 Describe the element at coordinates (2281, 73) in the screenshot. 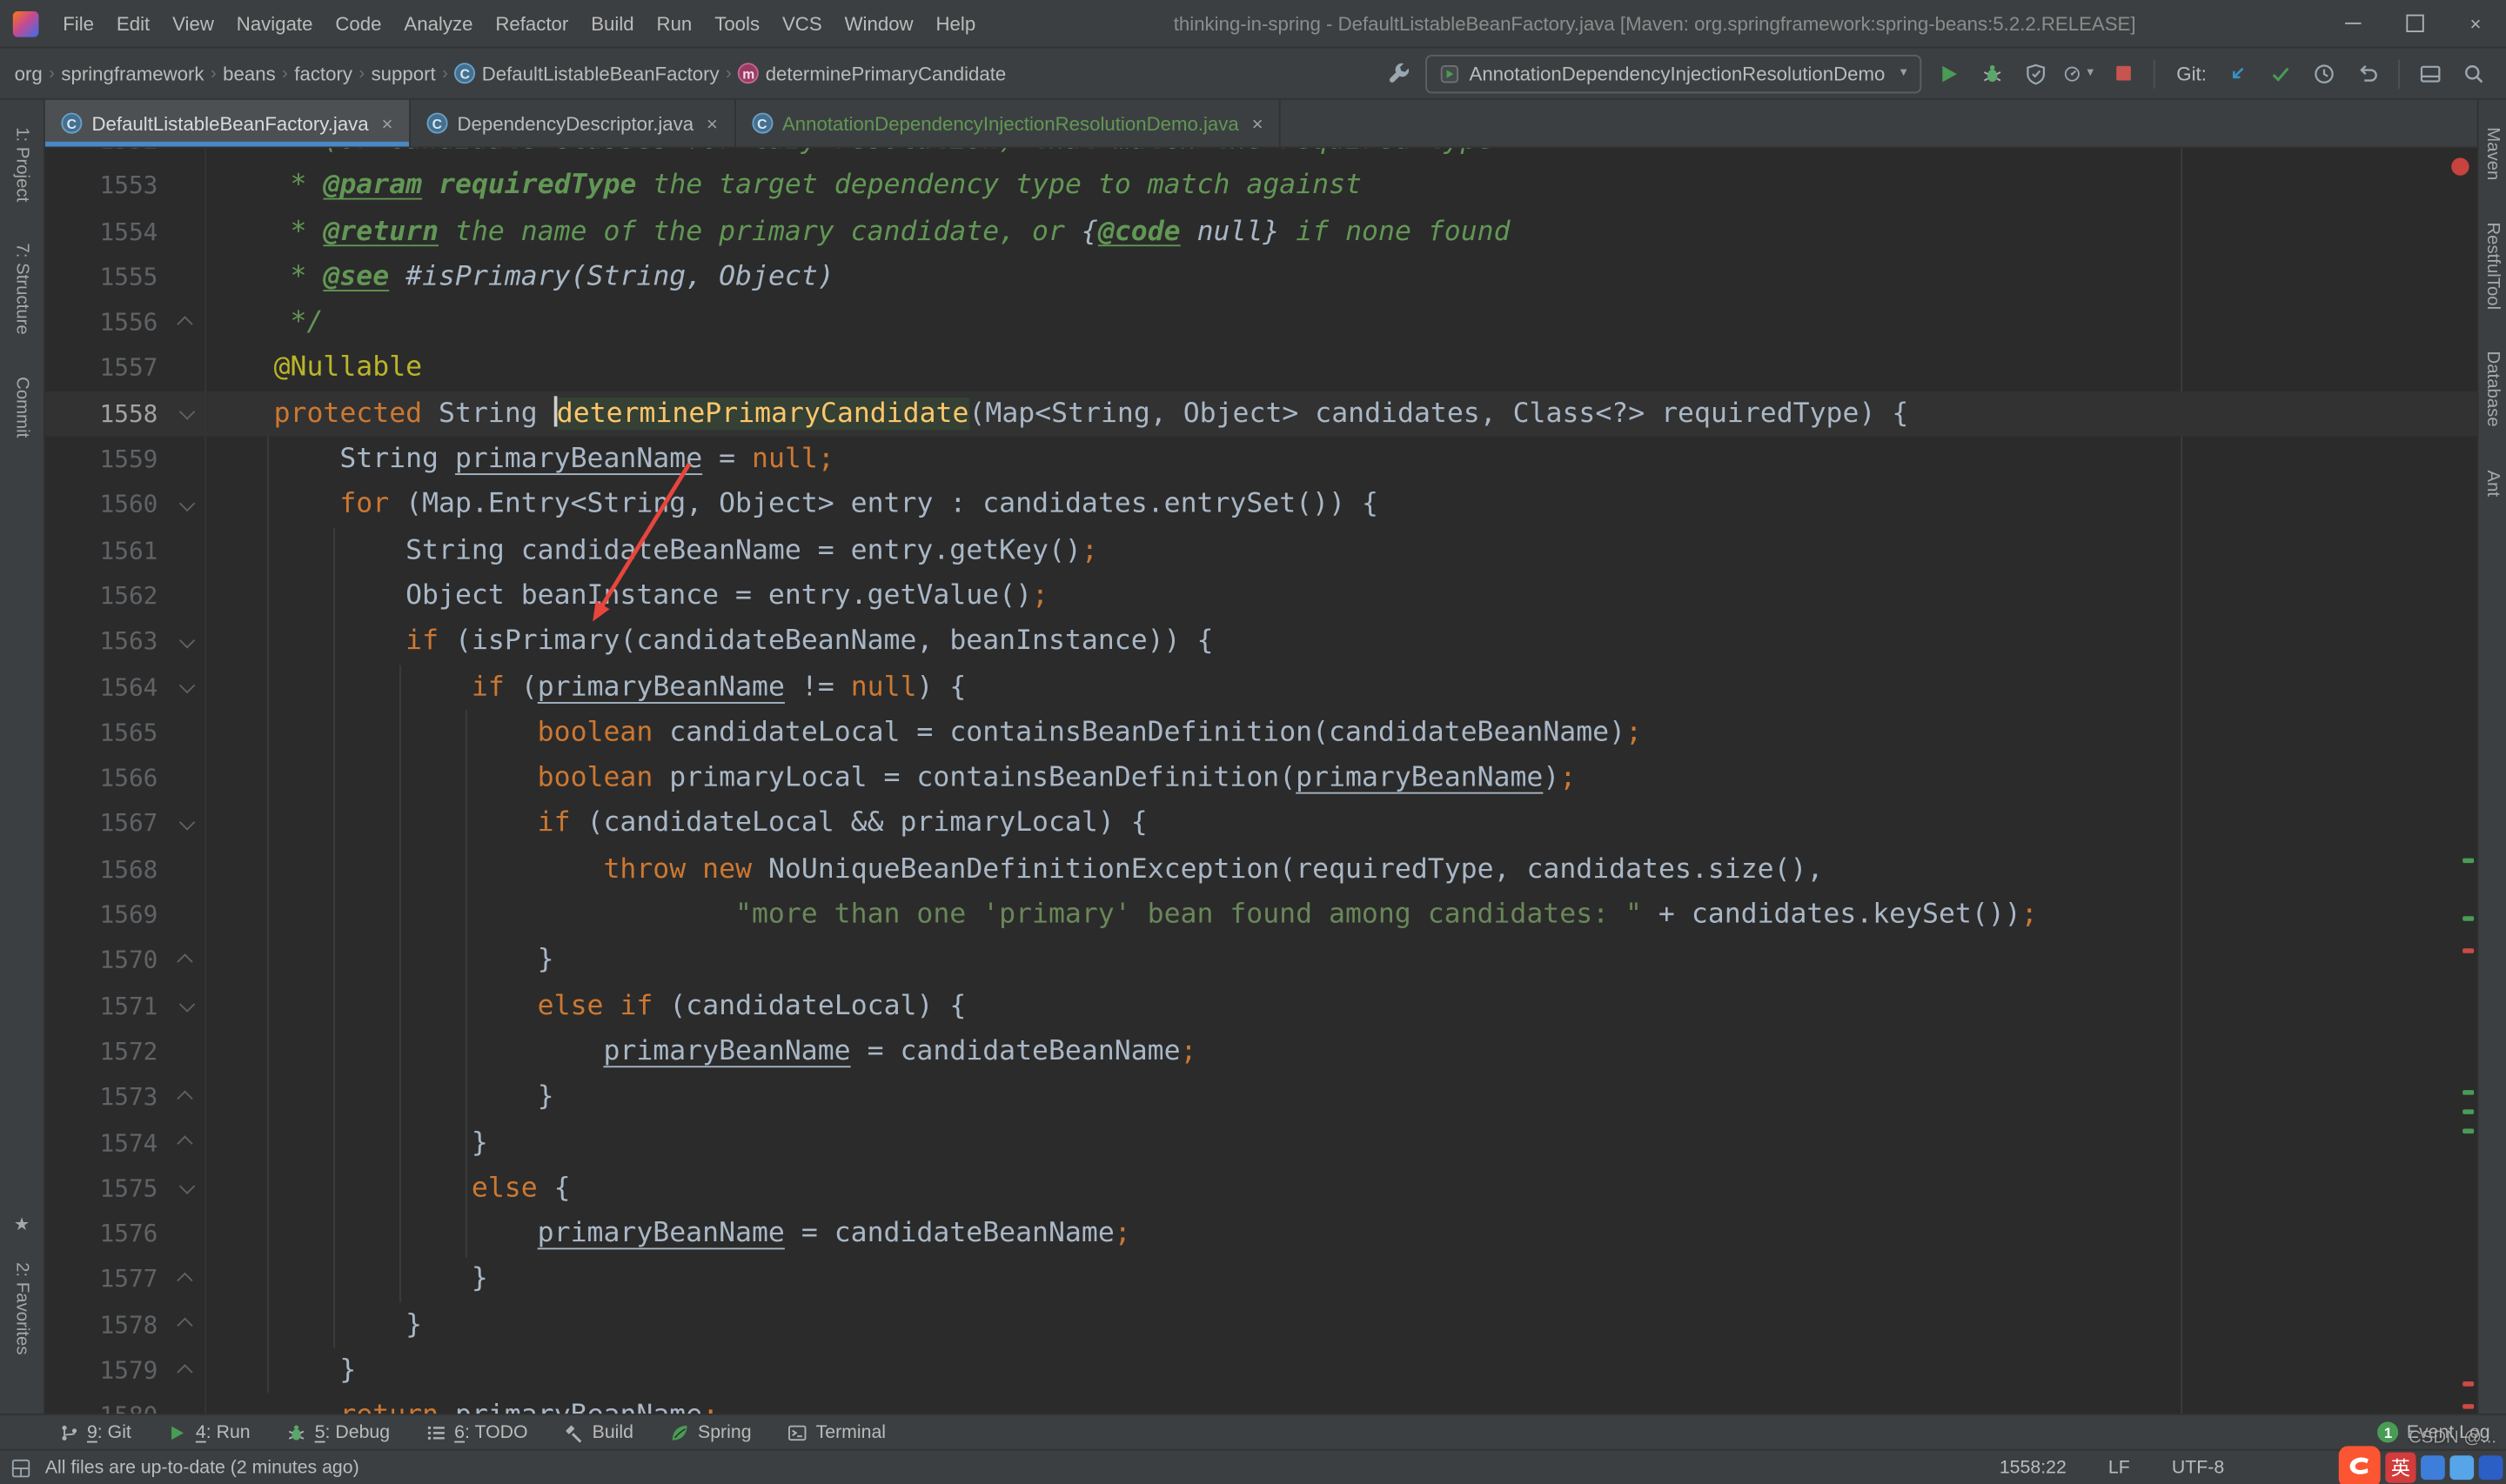

I see `git-commit-button` at that location.